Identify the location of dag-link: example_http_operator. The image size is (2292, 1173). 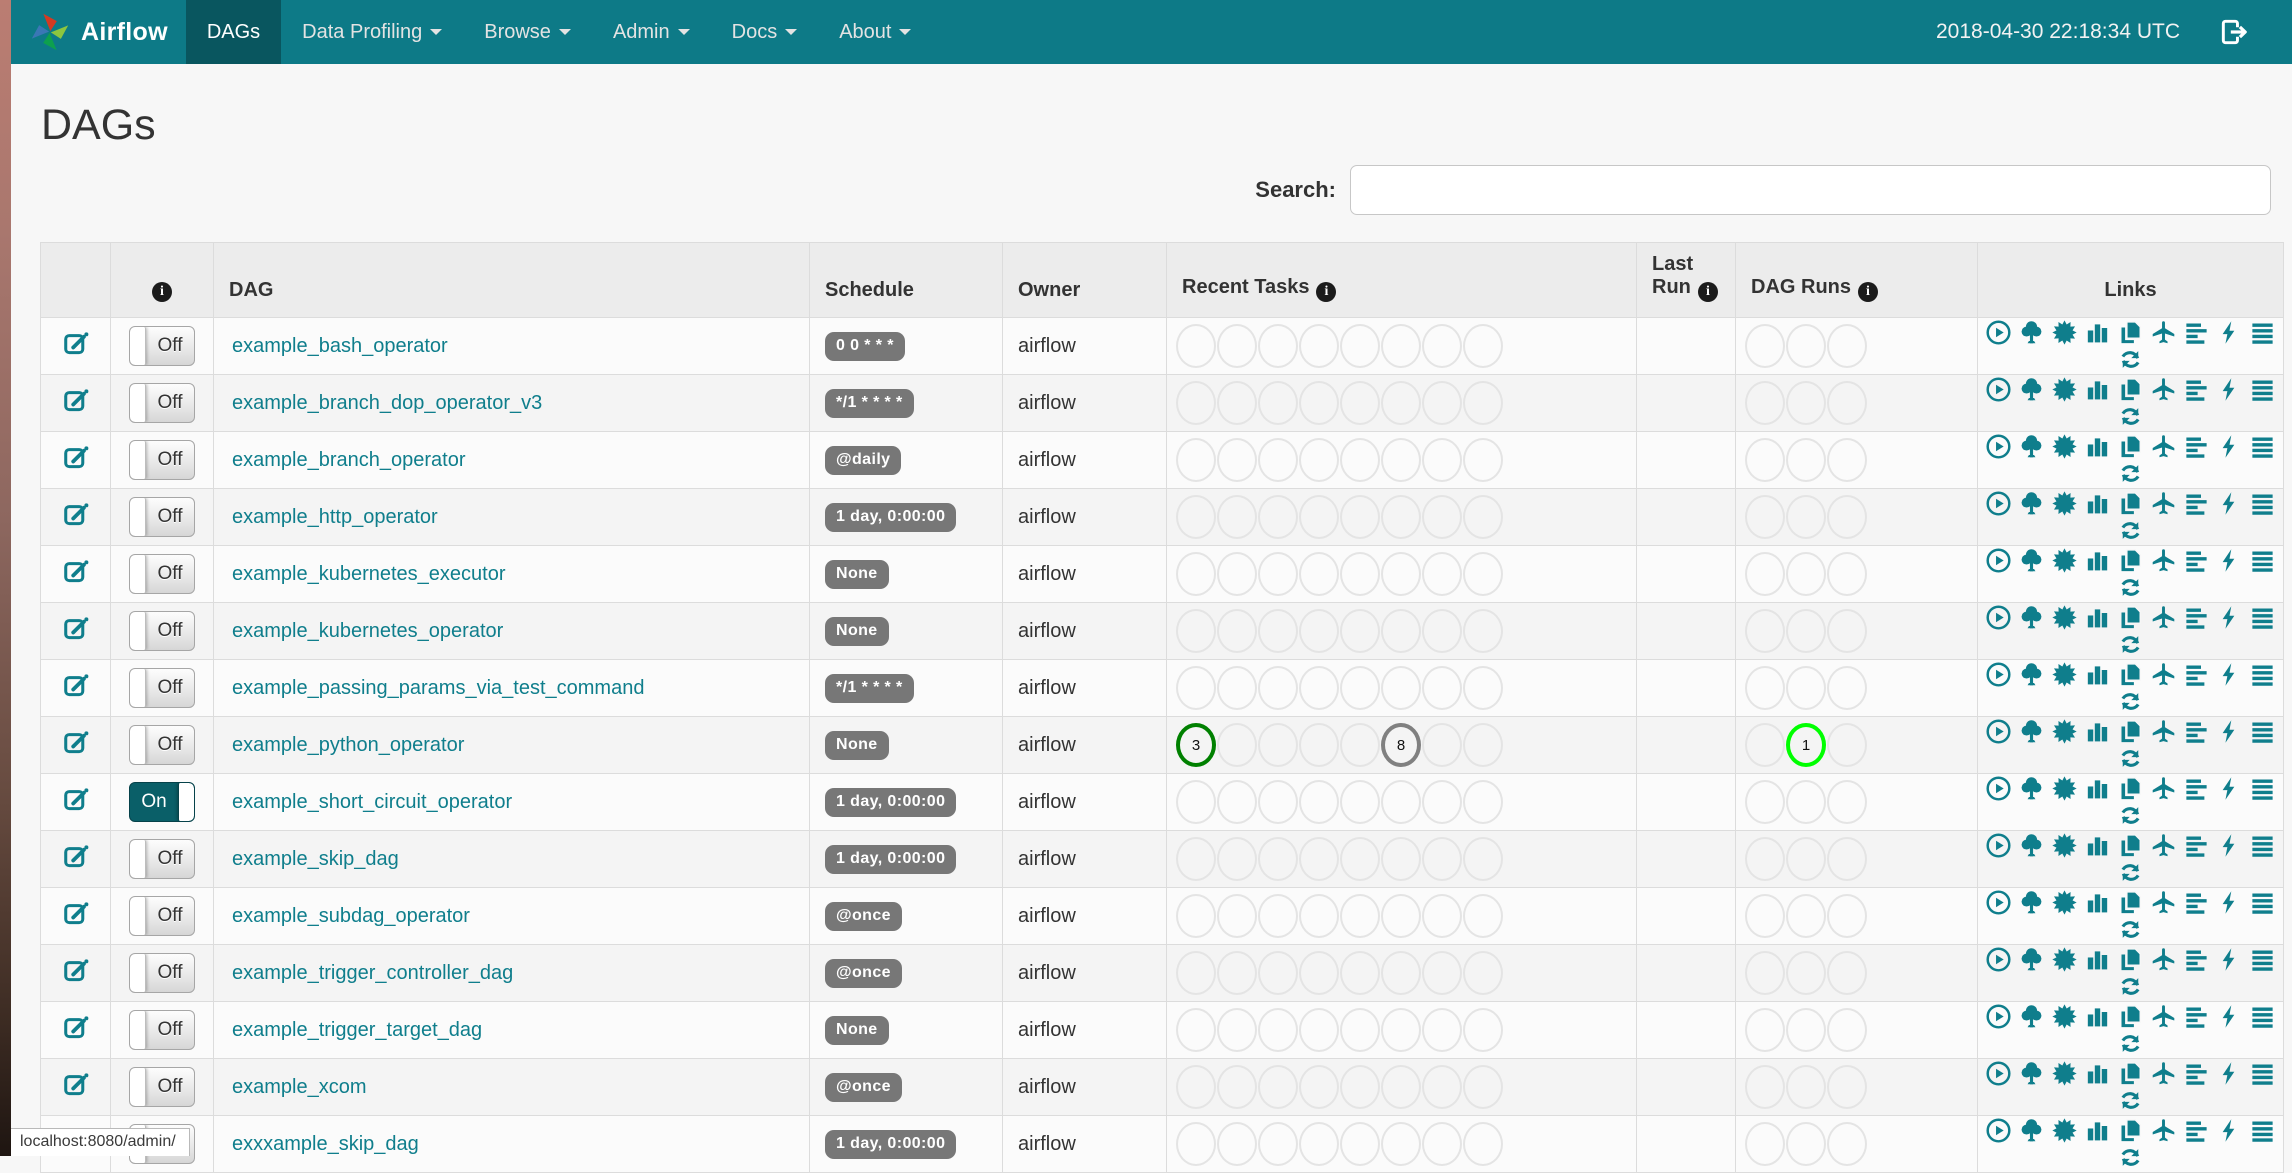
(335, 517).